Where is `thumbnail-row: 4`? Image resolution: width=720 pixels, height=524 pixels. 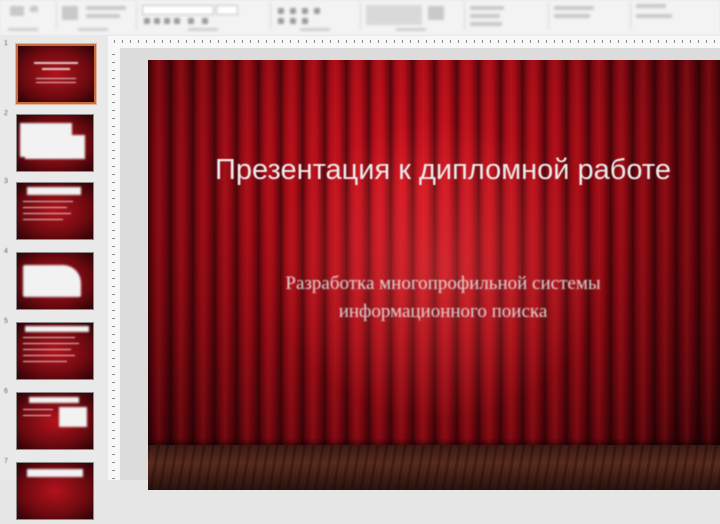 thumbnail-row: 4 is located at coordinates (54, 281).